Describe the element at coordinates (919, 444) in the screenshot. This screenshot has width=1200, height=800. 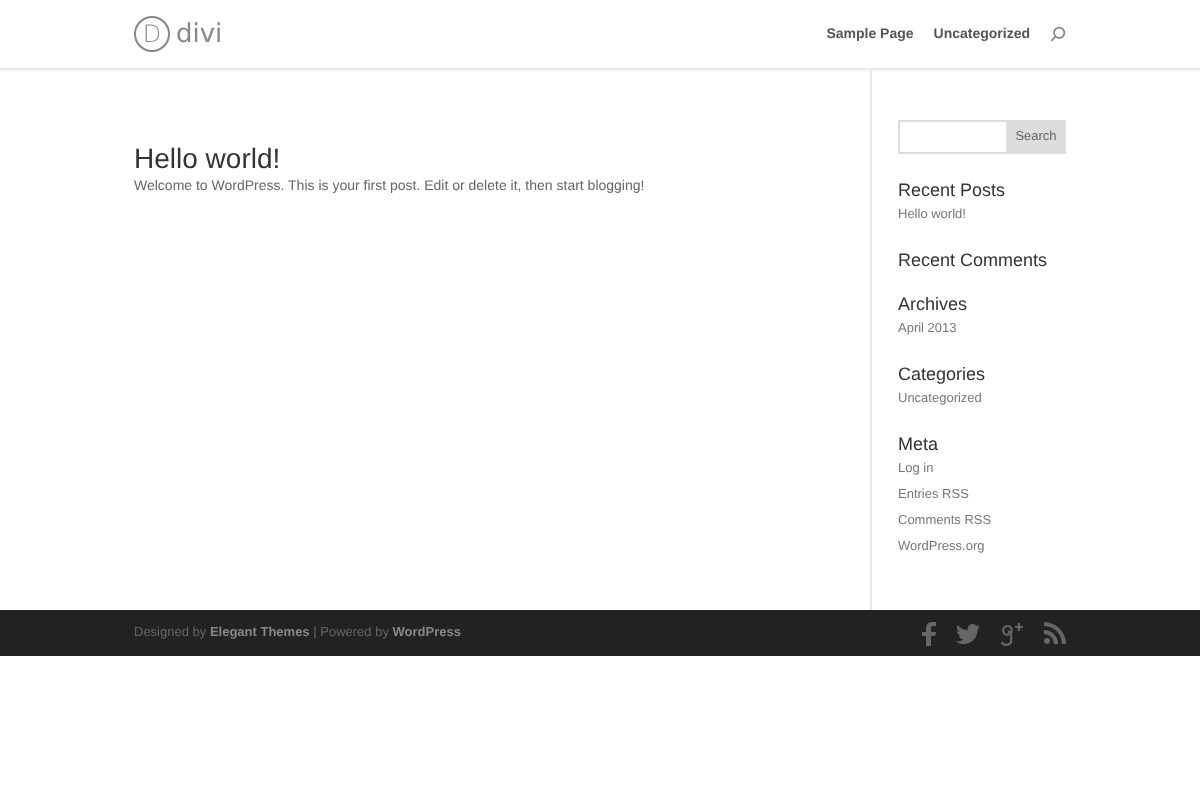
I see `widget-title: Meta` at that location.